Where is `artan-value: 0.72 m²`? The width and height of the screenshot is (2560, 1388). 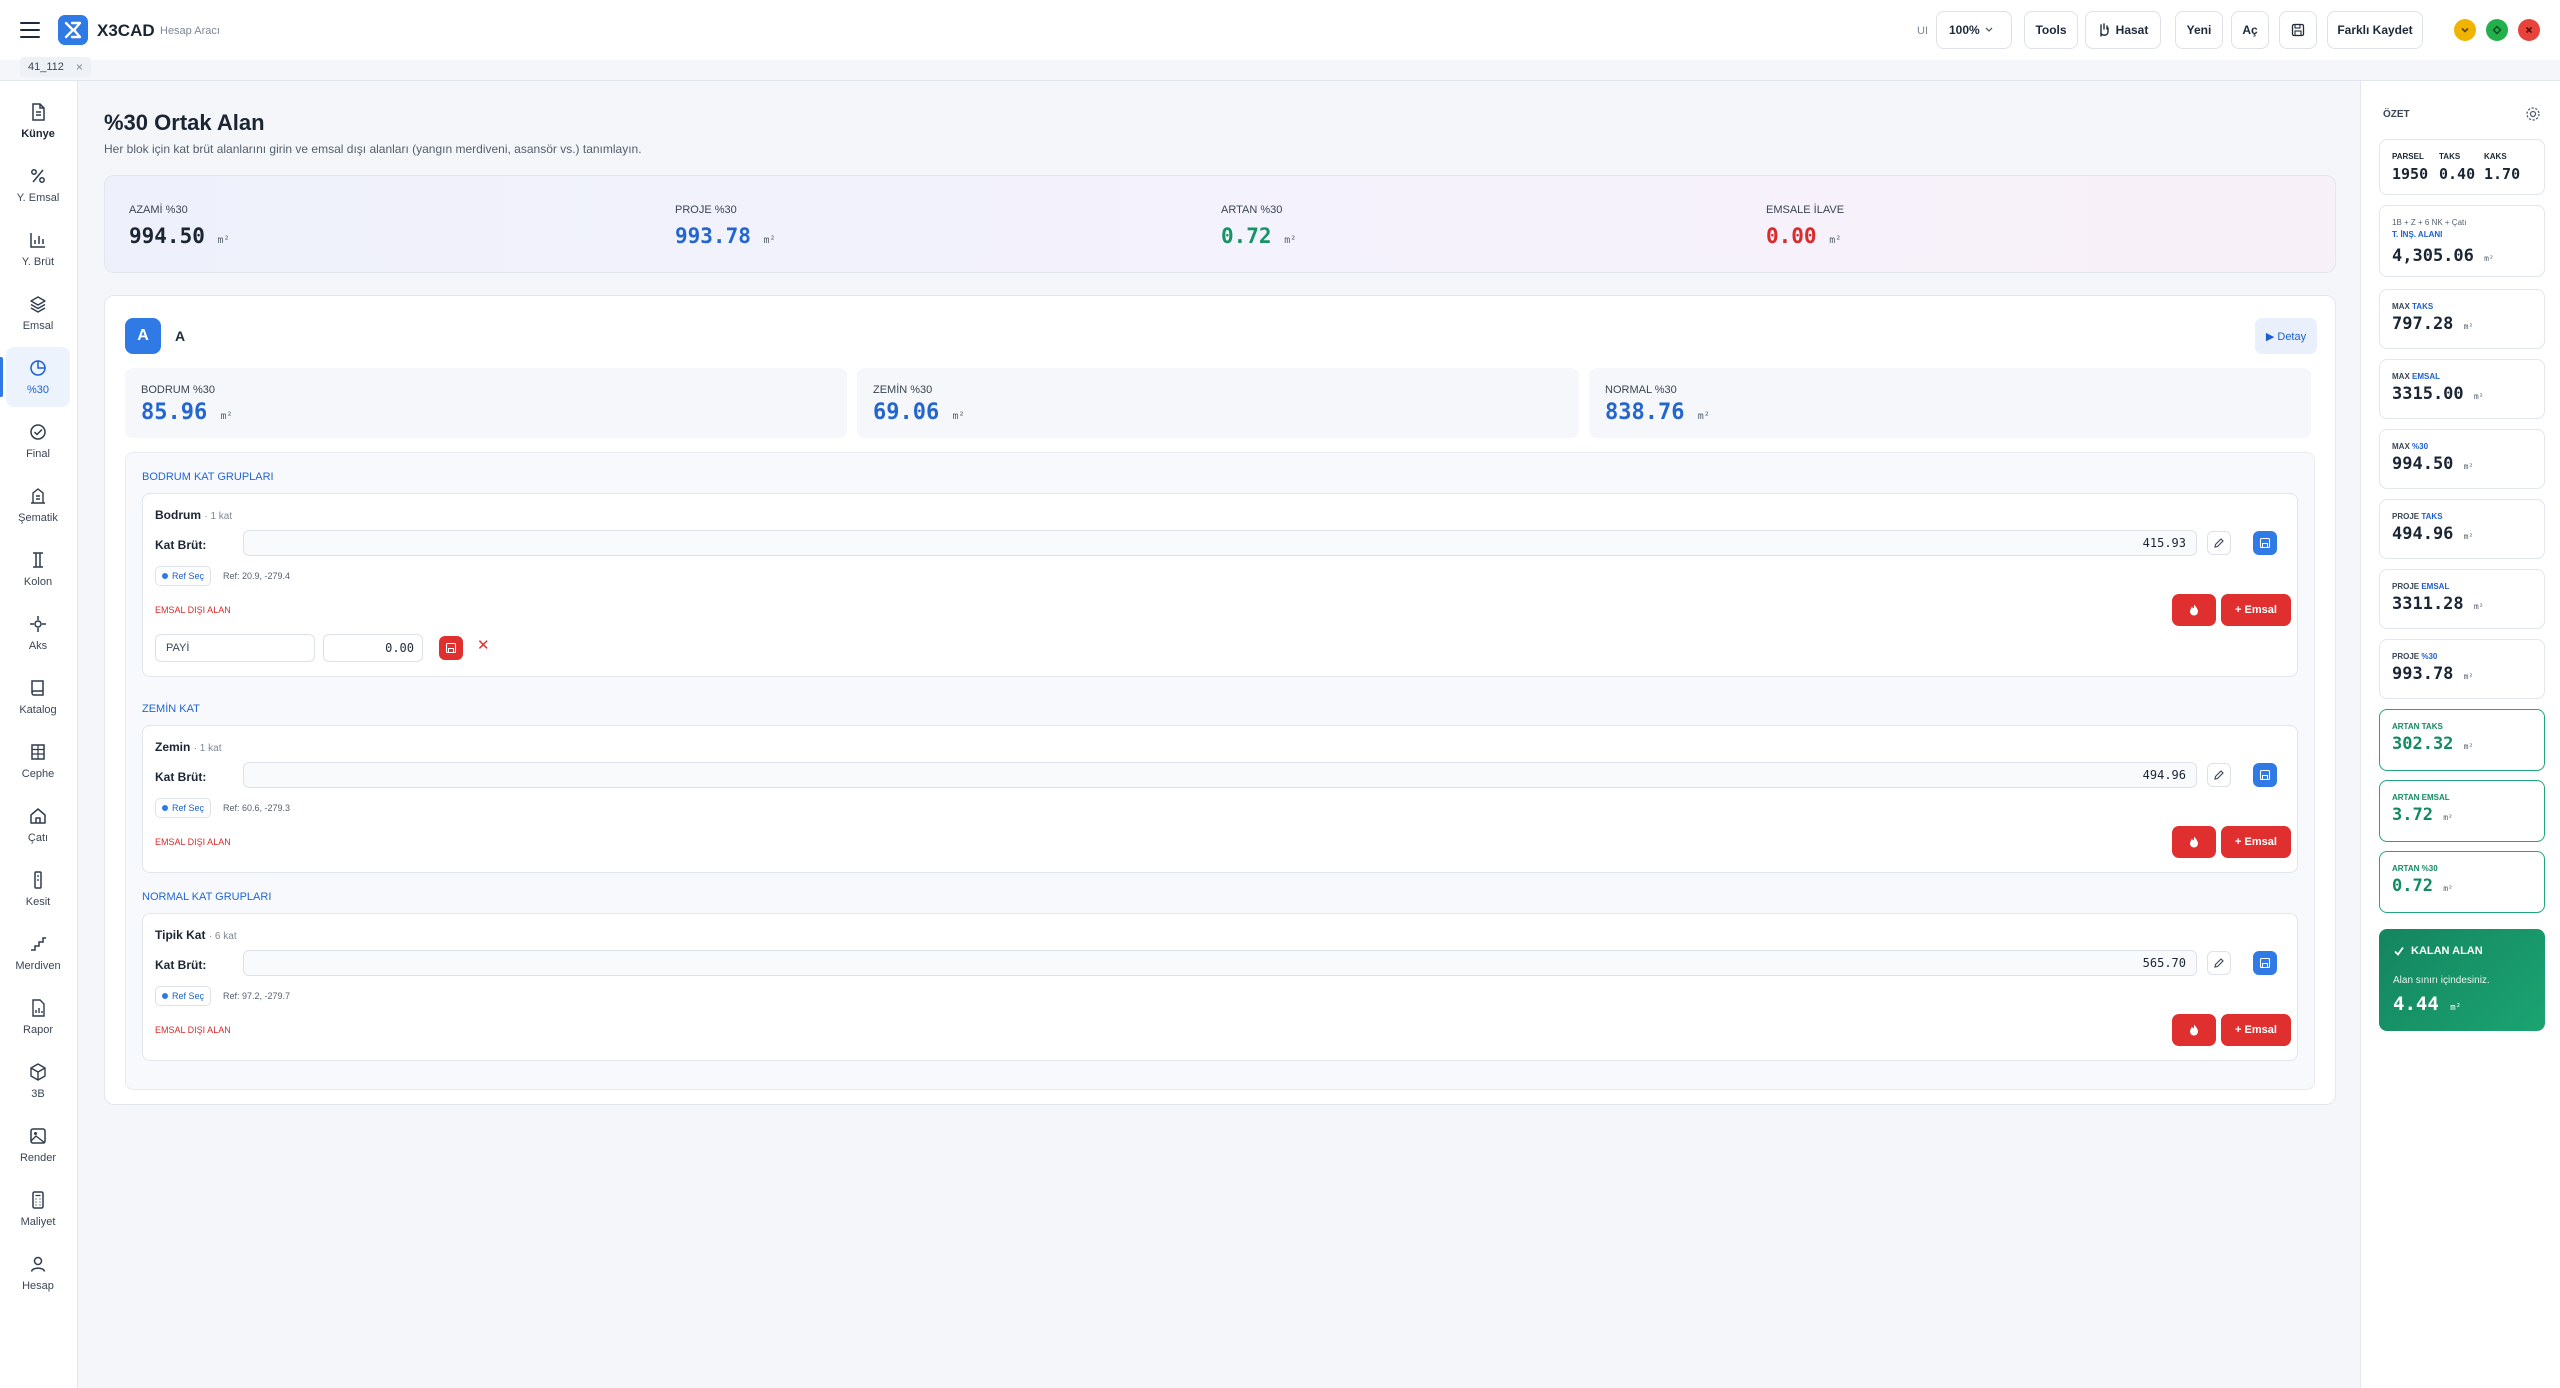
artan-value: 0.72 m² is located at coordinates (2422, 886).